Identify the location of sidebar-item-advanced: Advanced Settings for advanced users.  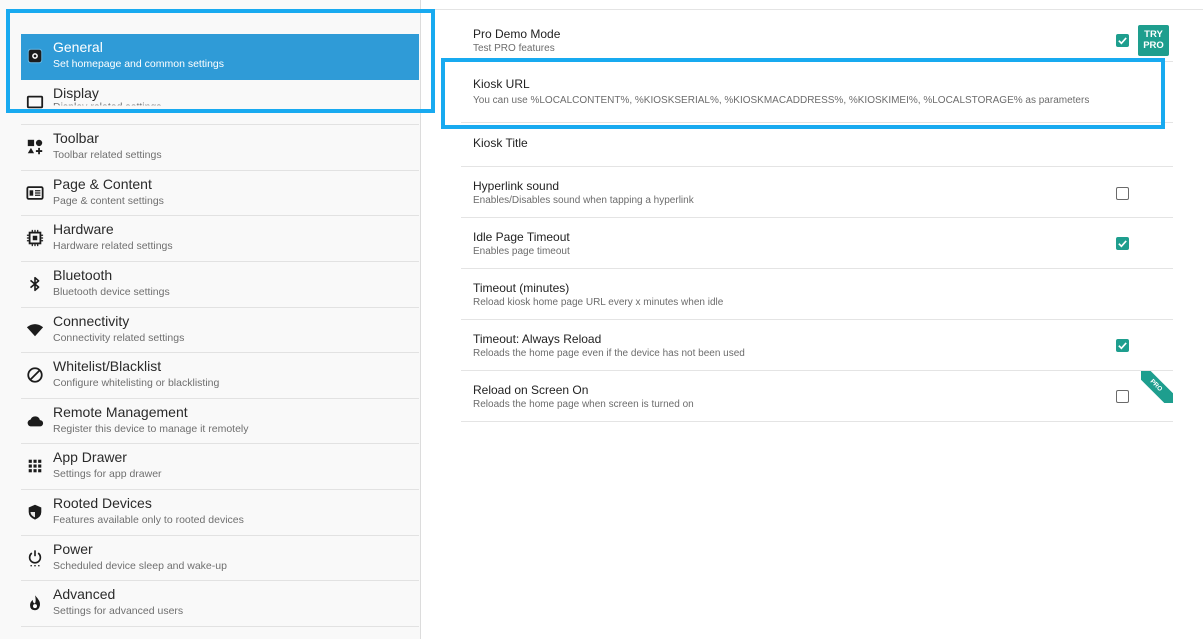
(220, 604).